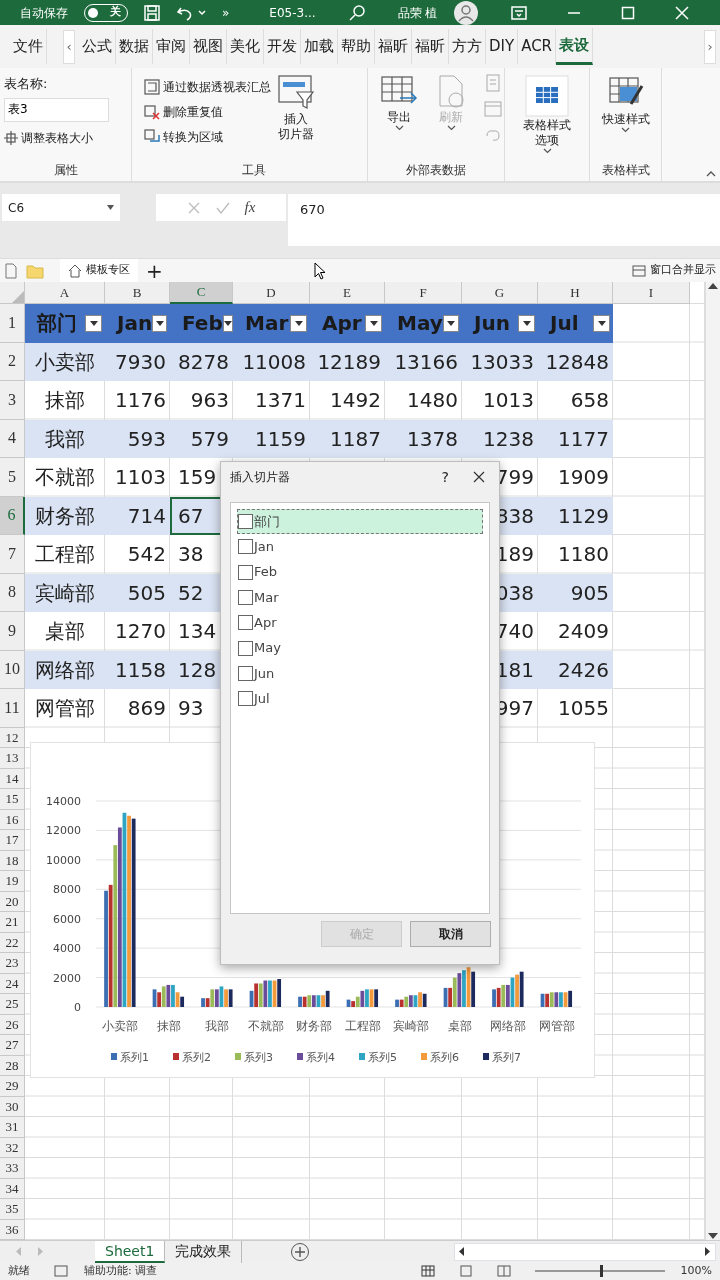 This screenshot has height=1280, width=720. Describe the element at coordinates (12, 1188) in the screenshot. I see `row-header: 34` at that location.